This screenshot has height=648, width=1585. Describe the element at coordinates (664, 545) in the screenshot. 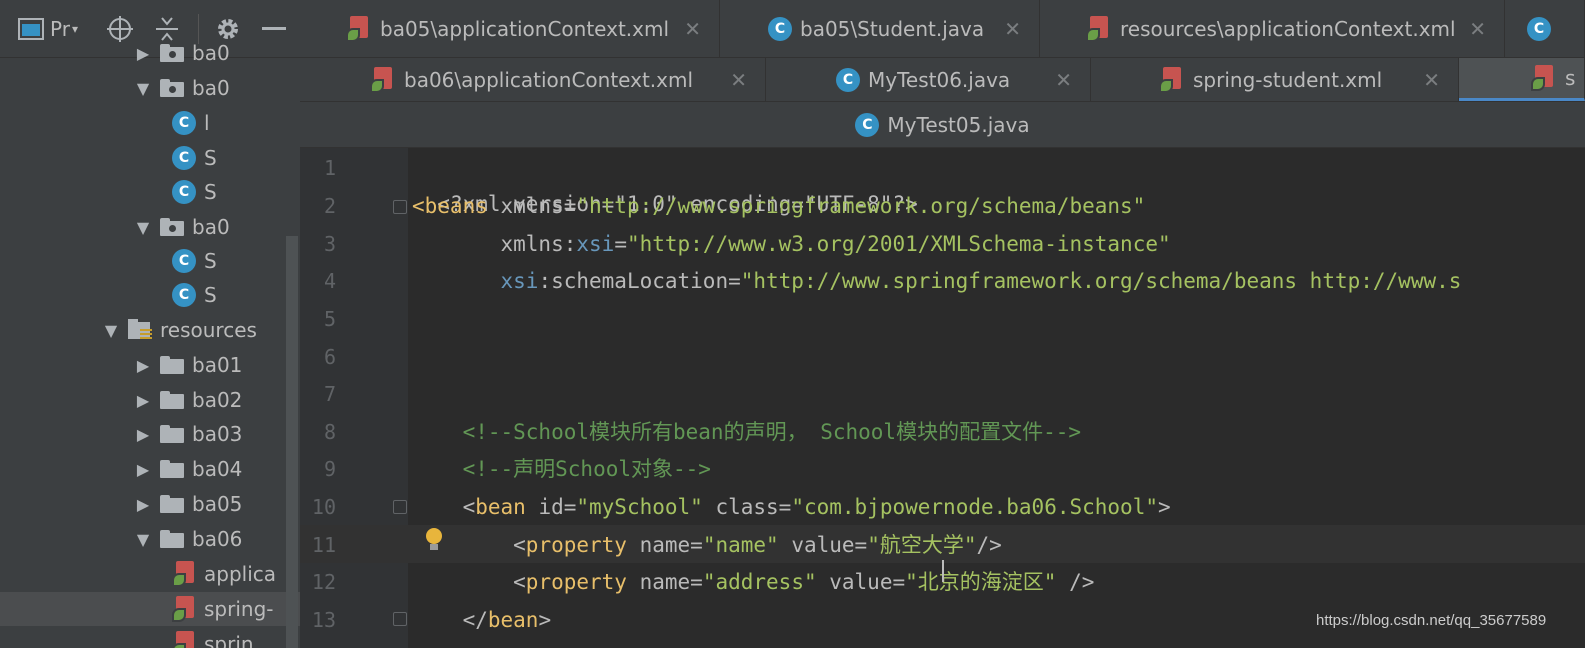

I see `attr-name: name=` at that location.